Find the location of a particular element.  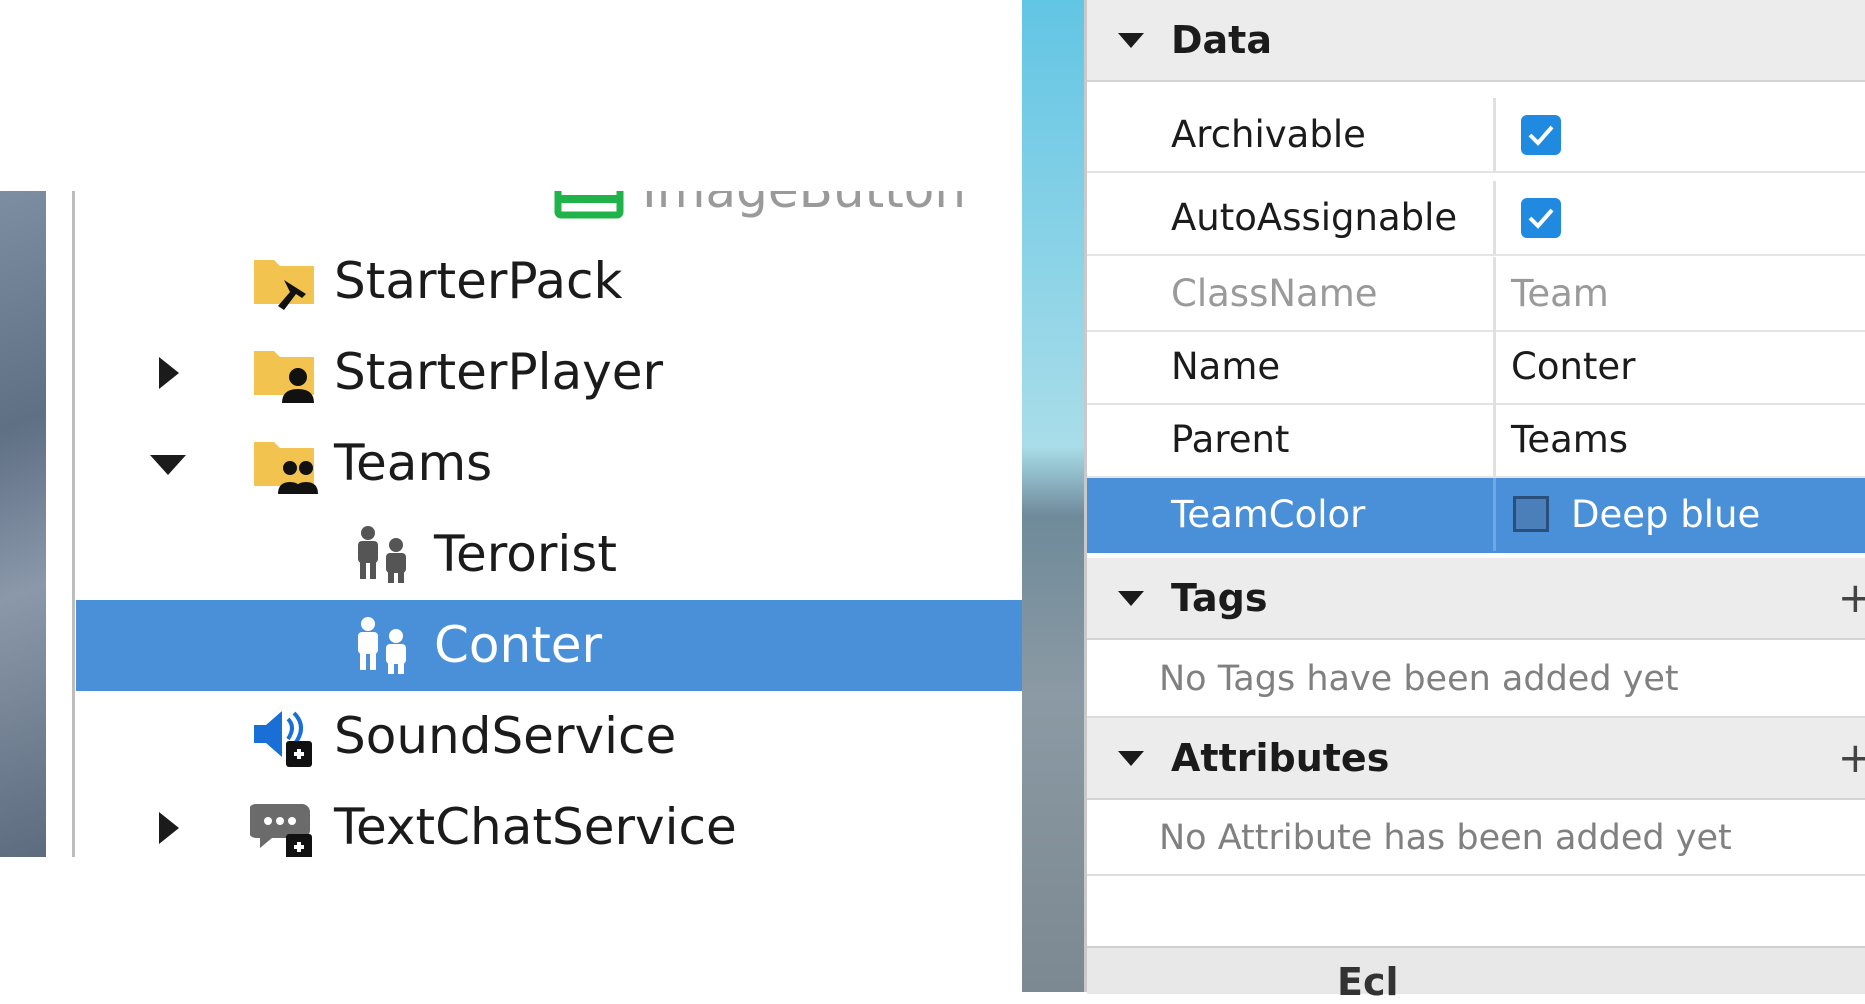

tree-item-label: StarterPack is located at coordinates (478, 281).